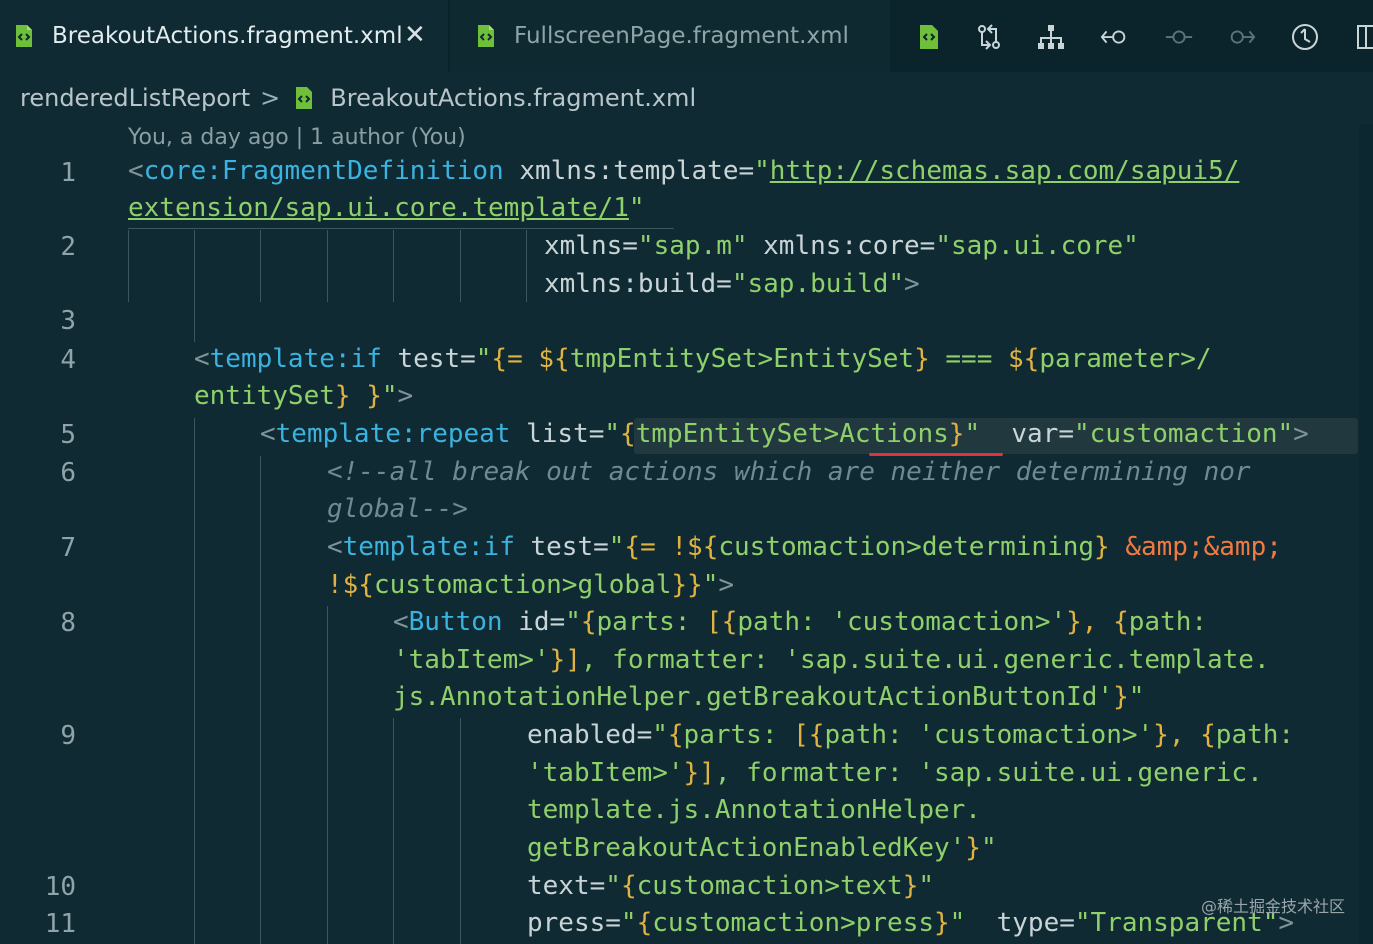  I want to click on code-line-9-wrap: template.js.AnnotationHelper., so click(754, 810).